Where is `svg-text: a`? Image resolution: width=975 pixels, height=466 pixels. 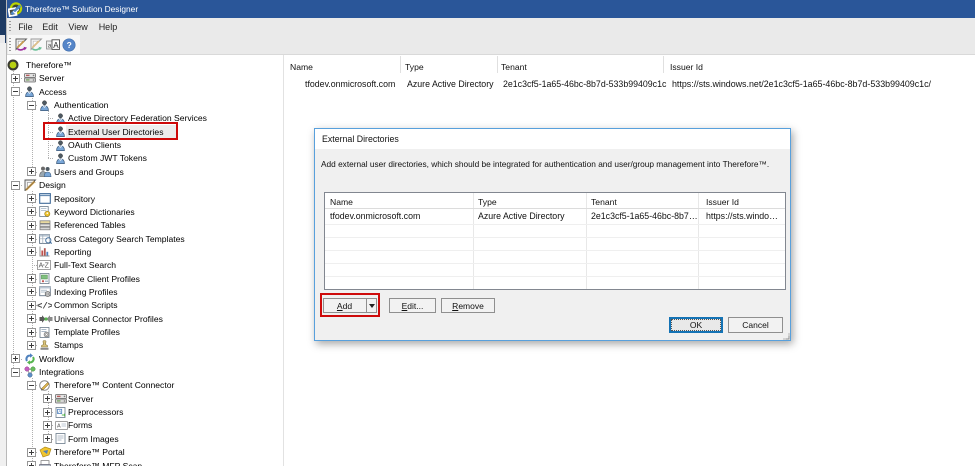 svg-text: a is located at coordinates (50, 46).